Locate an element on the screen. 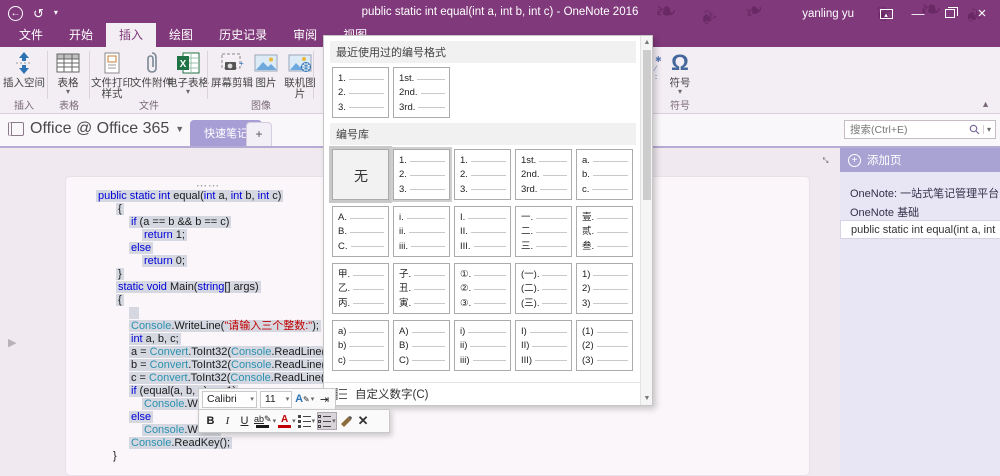 Image resolution: width=1000 pixels, height=476 pixels. paperclip-icon is located at coordinates (152, 63).